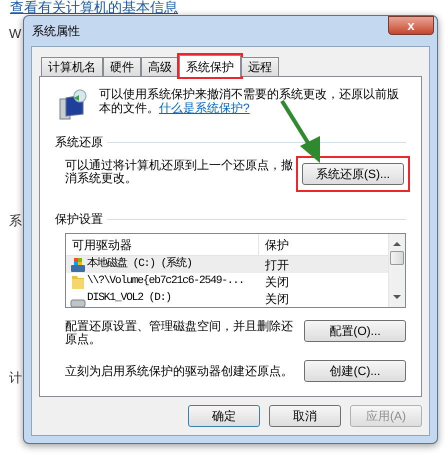 The width and height of the screenshot is (446, 457). Describe the element at coordinates (260, 66) in the screenshot. I see `tab: 远程` at that location.